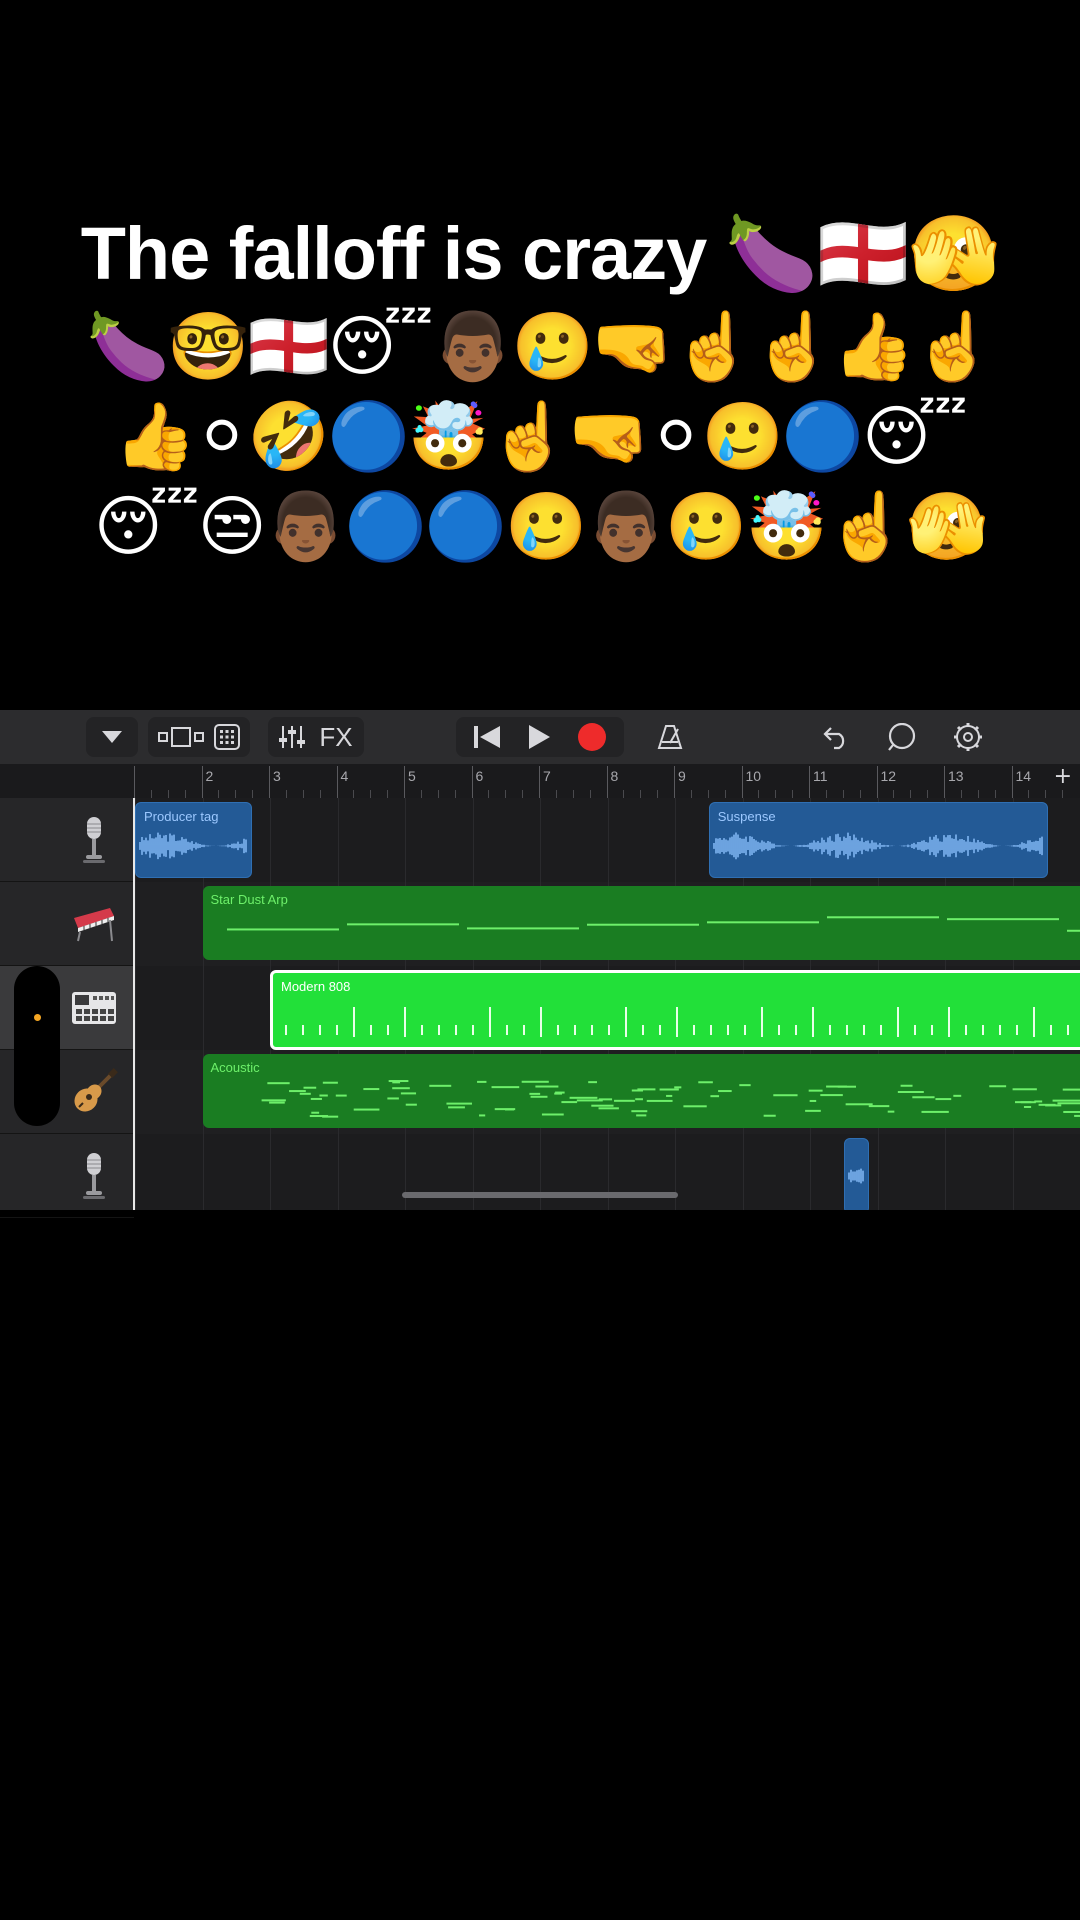  What do you see at coordinates (641, 1091) in the screenshot?
I see `acoustic-region: Acoustic` at bounding box center [641, 1091].